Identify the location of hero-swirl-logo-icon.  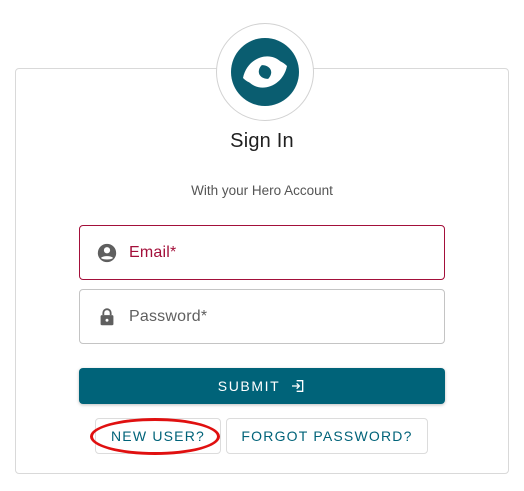
(265, 72).